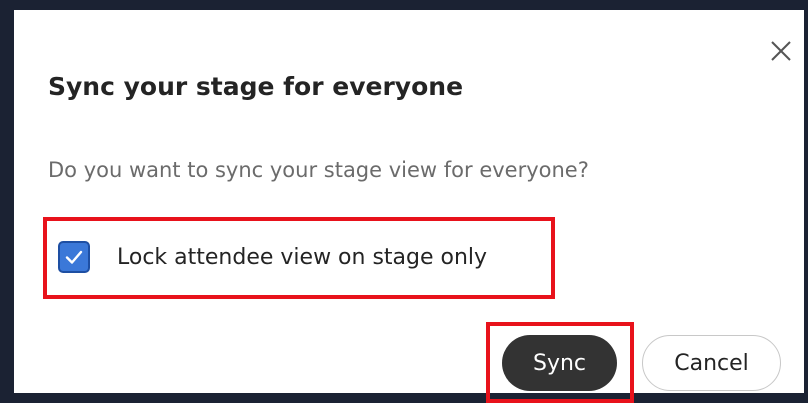 The image size is (808, 403). What do you see at coordinates (256, 86) in the screenshot?
I see `dialog-title: Sync your stage for everyone` at bounding box center [256, 86].